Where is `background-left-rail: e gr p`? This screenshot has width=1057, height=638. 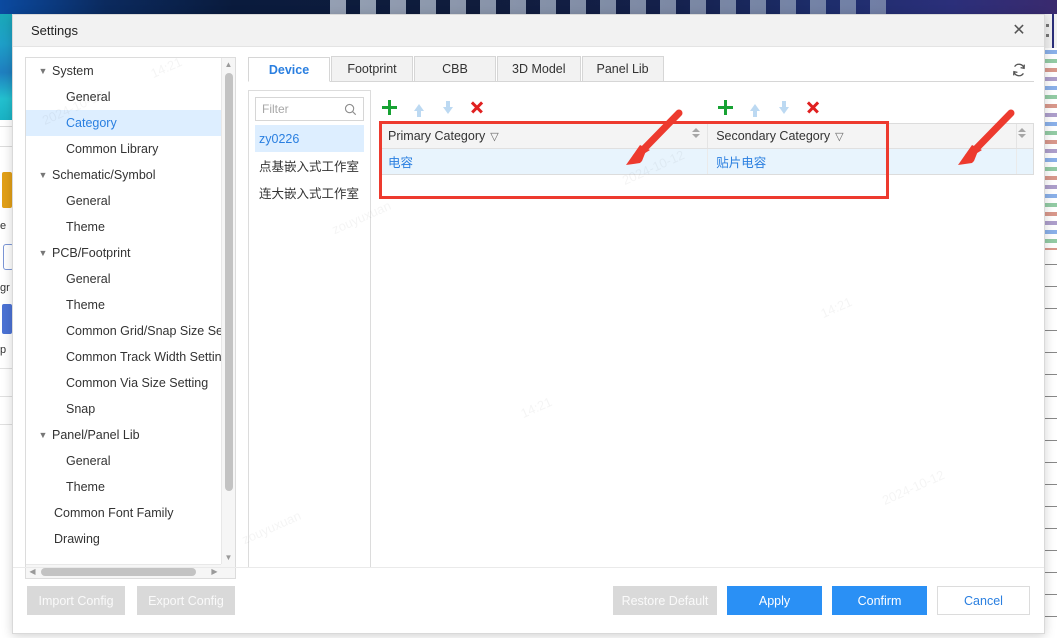
background-left-rail: e gr p is located at coordinates (7, 326).